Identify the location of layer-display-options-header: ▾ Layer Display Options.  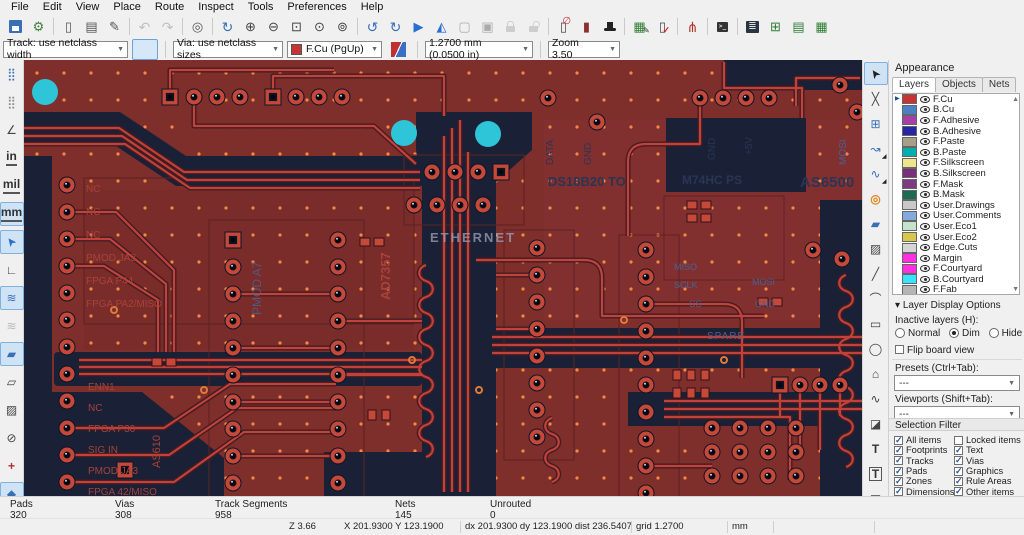
(948, 305).